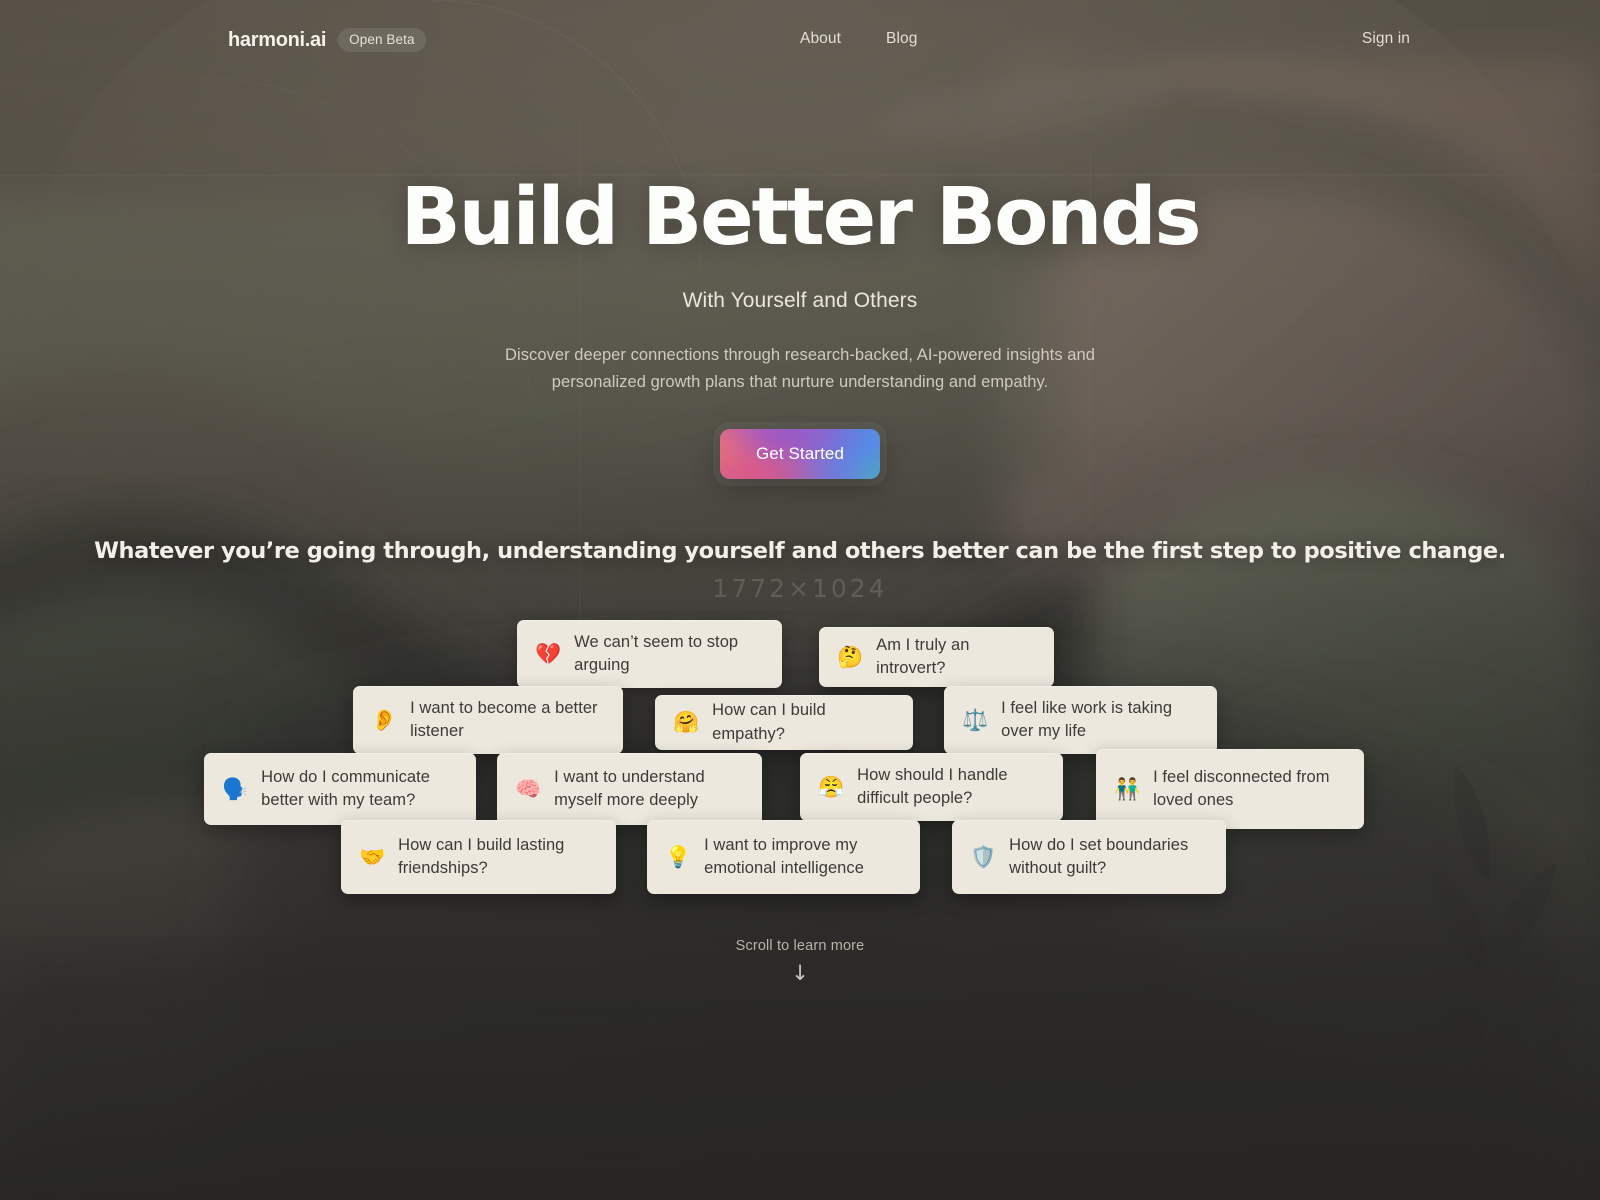  I want to click on prompt-card-text: Am I truly an introvert?, so click(923, 656).